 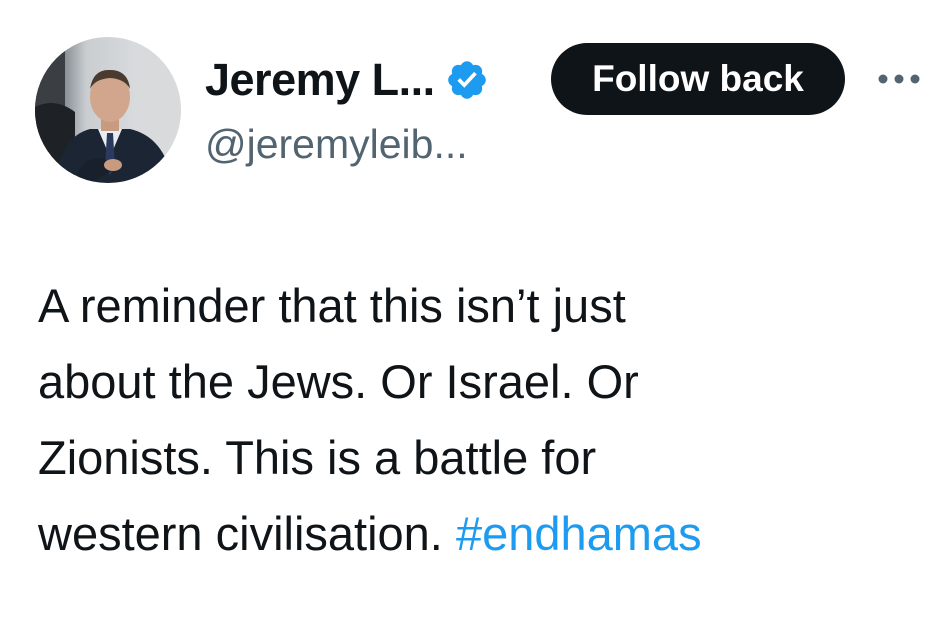 I want to click on tweet-text-line-last: western civilisation. #endhamas, so click(x=478, y=534).